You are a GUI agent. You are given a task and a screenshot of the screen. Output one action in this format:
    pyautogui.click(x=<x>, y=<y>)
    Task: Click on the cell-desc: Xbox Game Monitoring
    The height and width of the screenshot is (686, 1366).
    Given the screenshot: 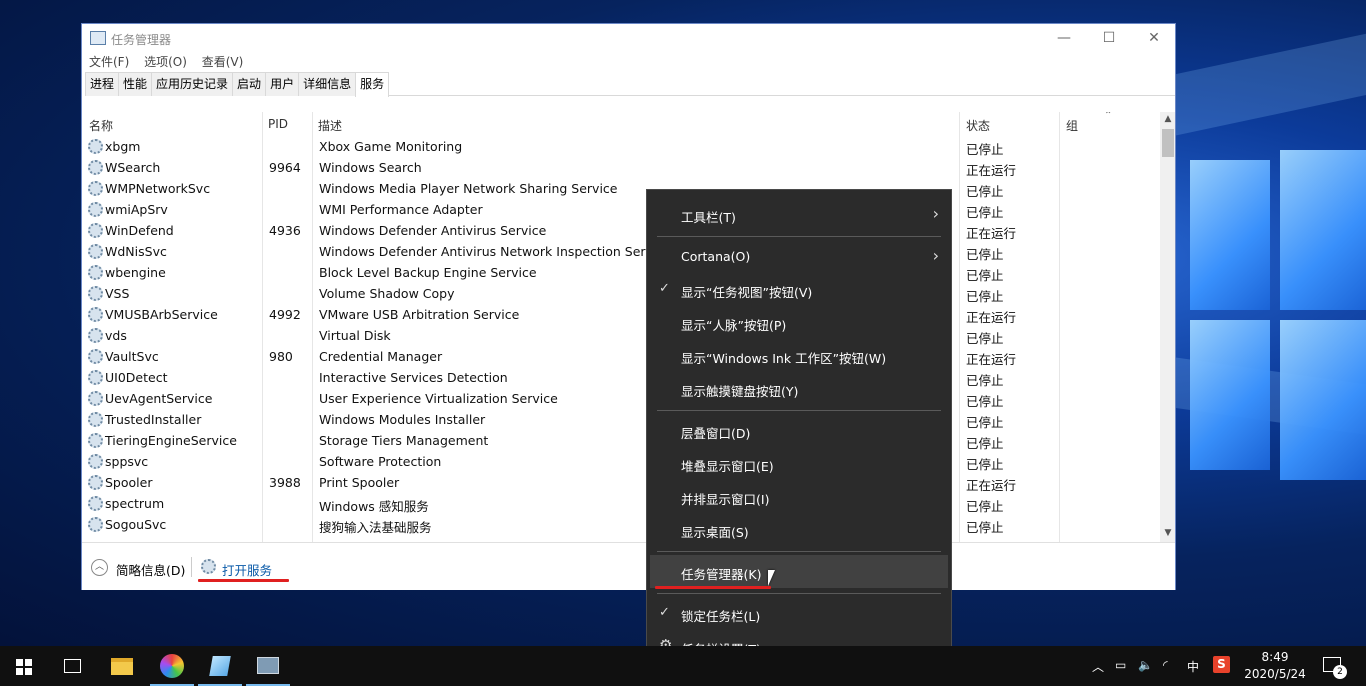 What is the action you would take?
    pyautogui.click(x=391, y=146)
    